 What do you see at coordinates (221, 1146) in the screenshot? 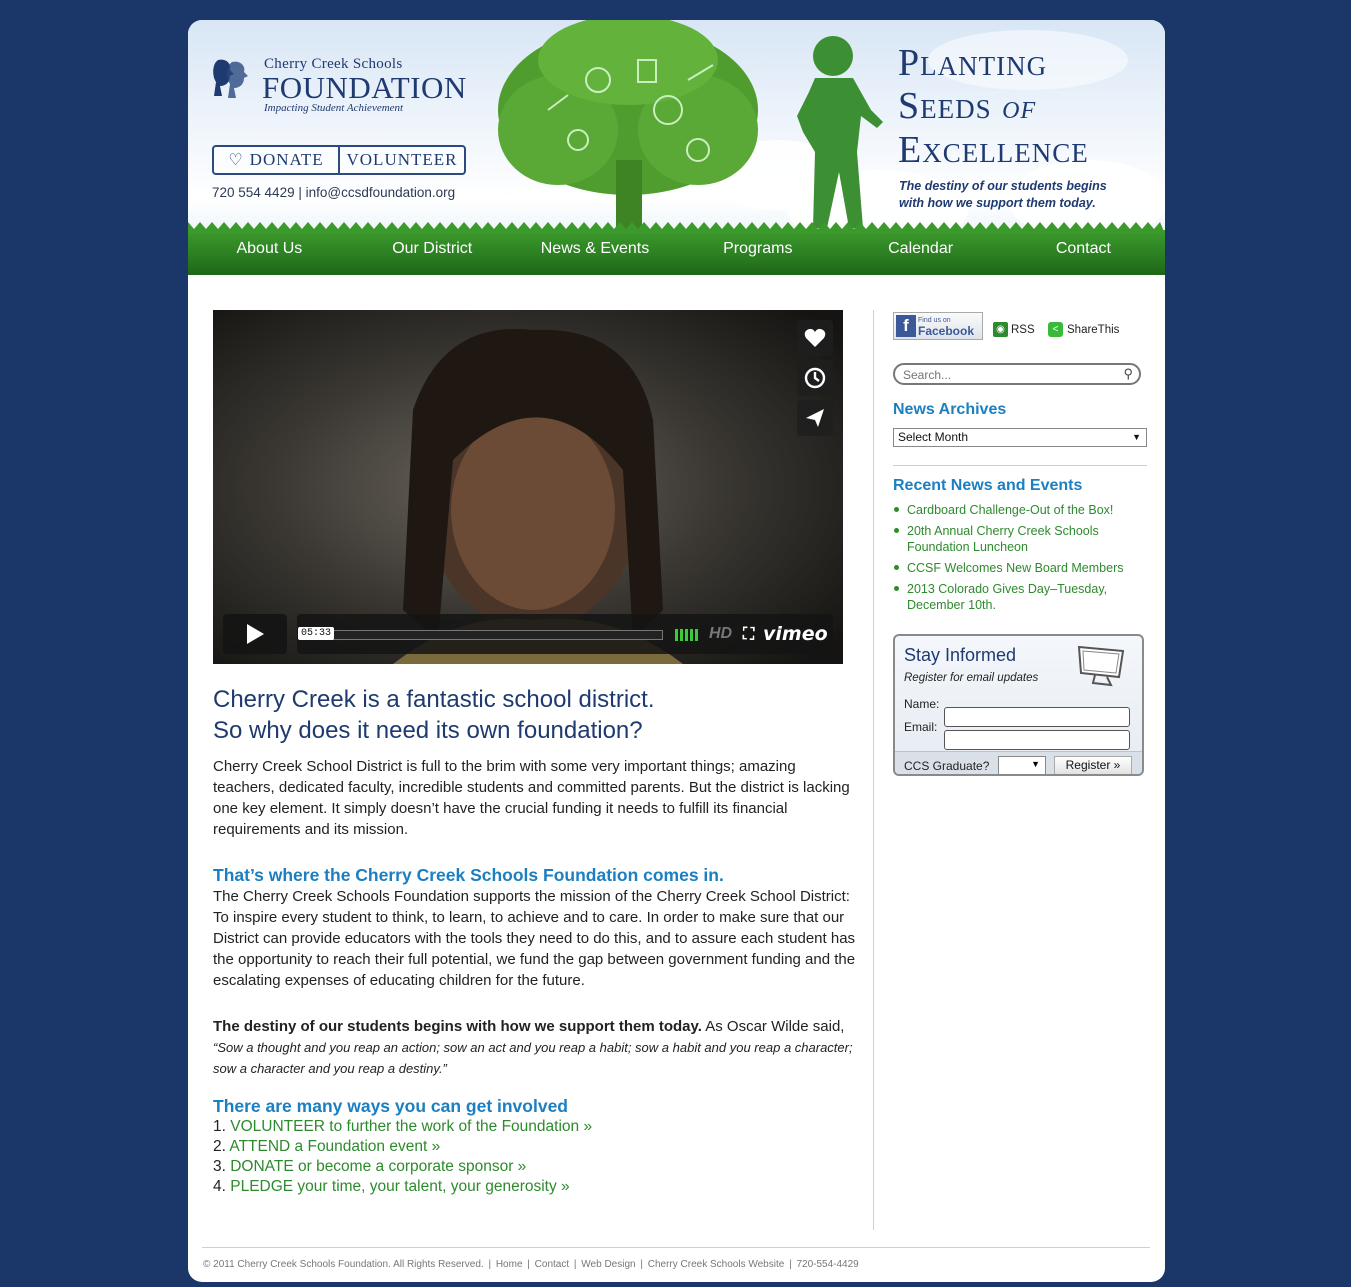
I see `involve-number: 2.` at bounding box center [221, 1146].